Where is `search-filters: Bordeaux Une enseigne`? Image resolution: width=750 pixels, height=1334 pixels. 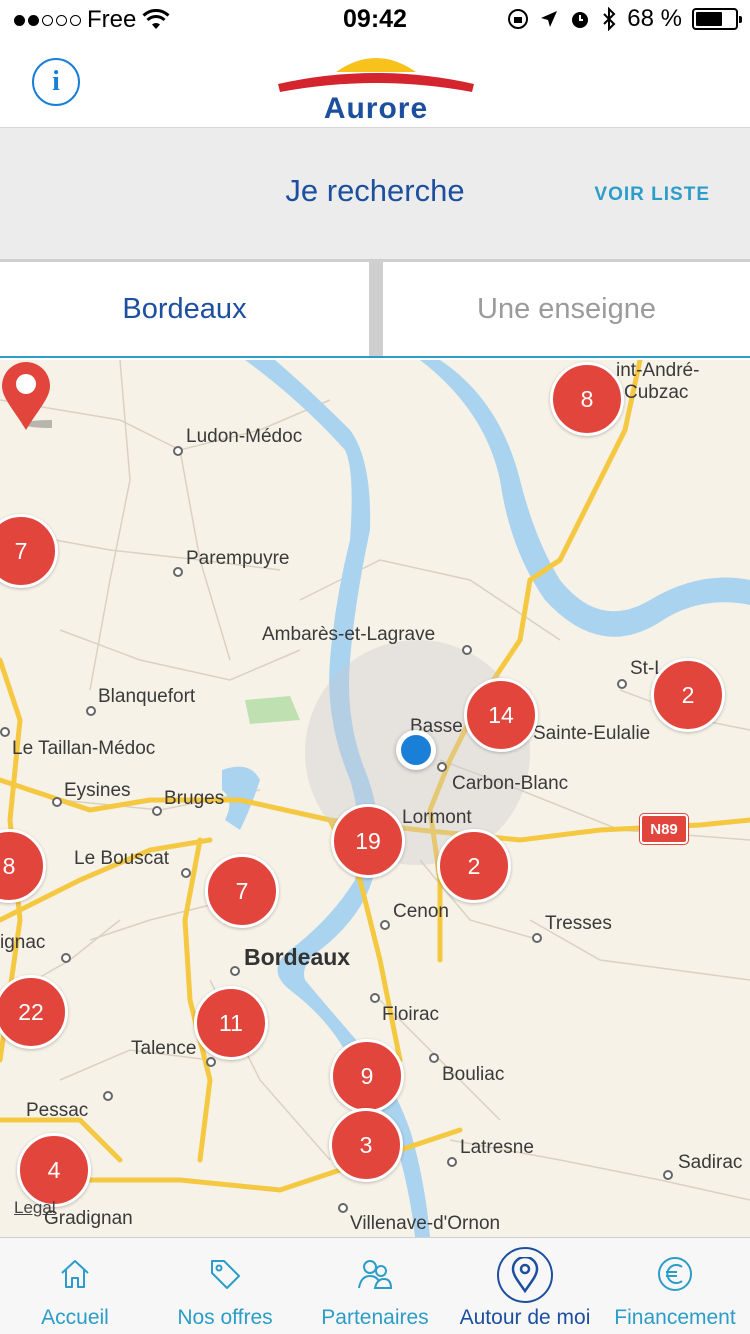 search-filters: Bordeaux Une enseigne is located at coordinates (375, 309).